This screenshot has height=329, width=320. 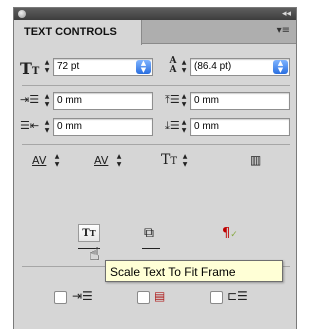 I want to click on left-indent-field: 0 mm, so click(x=103, y=101).